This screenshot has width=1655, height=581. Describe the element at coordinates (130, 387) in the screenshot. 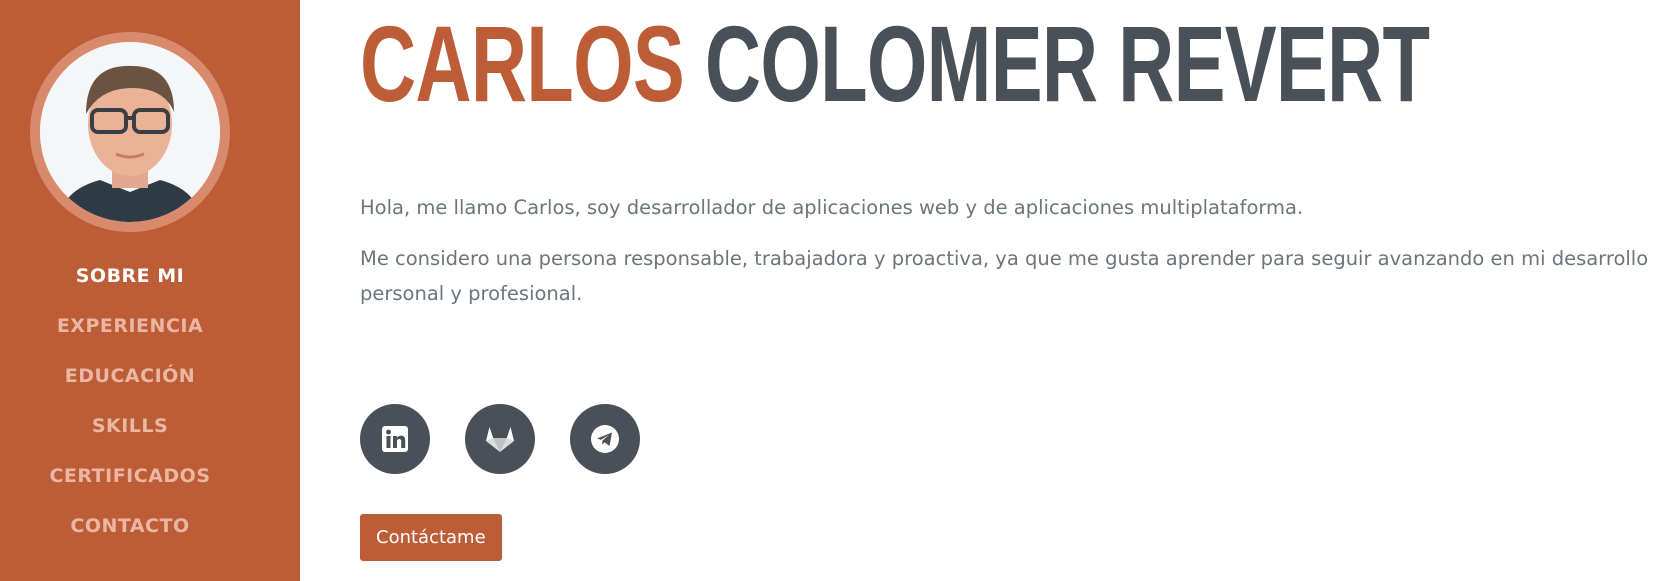

I see `nav-item-educacion: EDUCACIÓN` at that location.